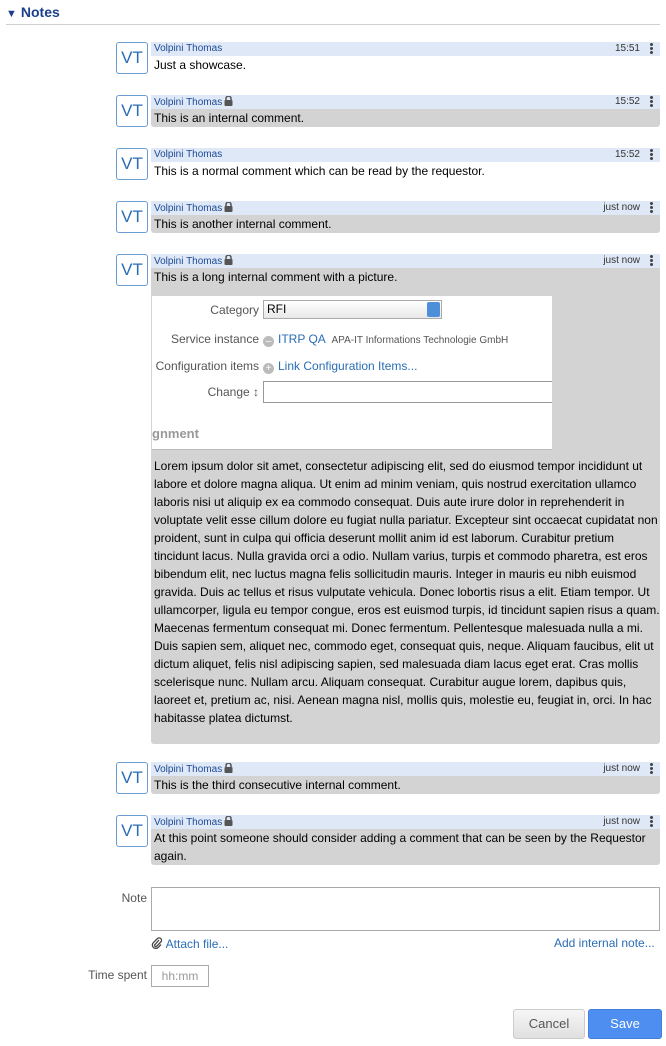  What do you see at coordinates (433, 309) in the screenshot?
I see `select-arrows-icon` at bounding box center [433, 309].